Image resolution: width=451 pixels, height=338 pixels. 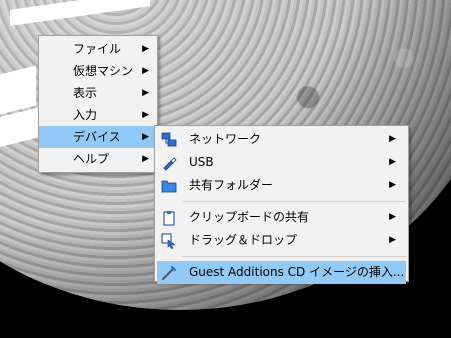 What do you see at coordinates (169, 139) in the screenshot?
I see `network-icon` at bounding box center [169, 139].